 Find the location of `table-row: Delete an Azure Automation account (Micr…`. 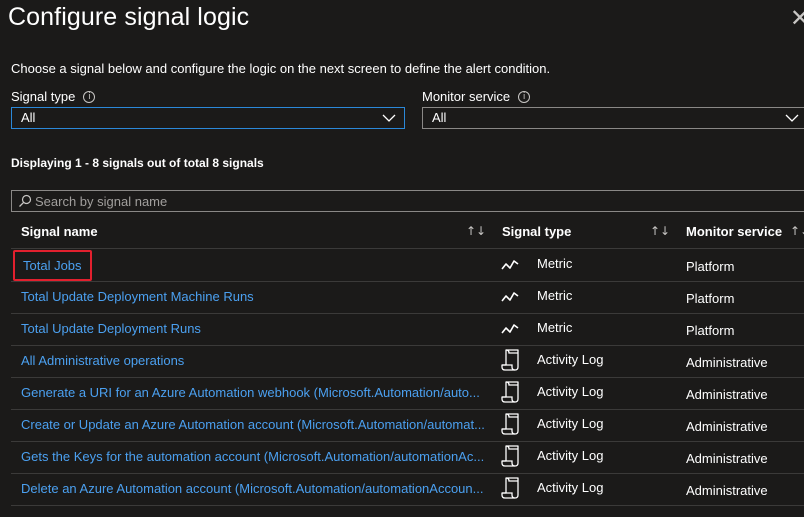

table-row: Delete an Azure Automation account (Micr… is located at coordinates (407, 489).